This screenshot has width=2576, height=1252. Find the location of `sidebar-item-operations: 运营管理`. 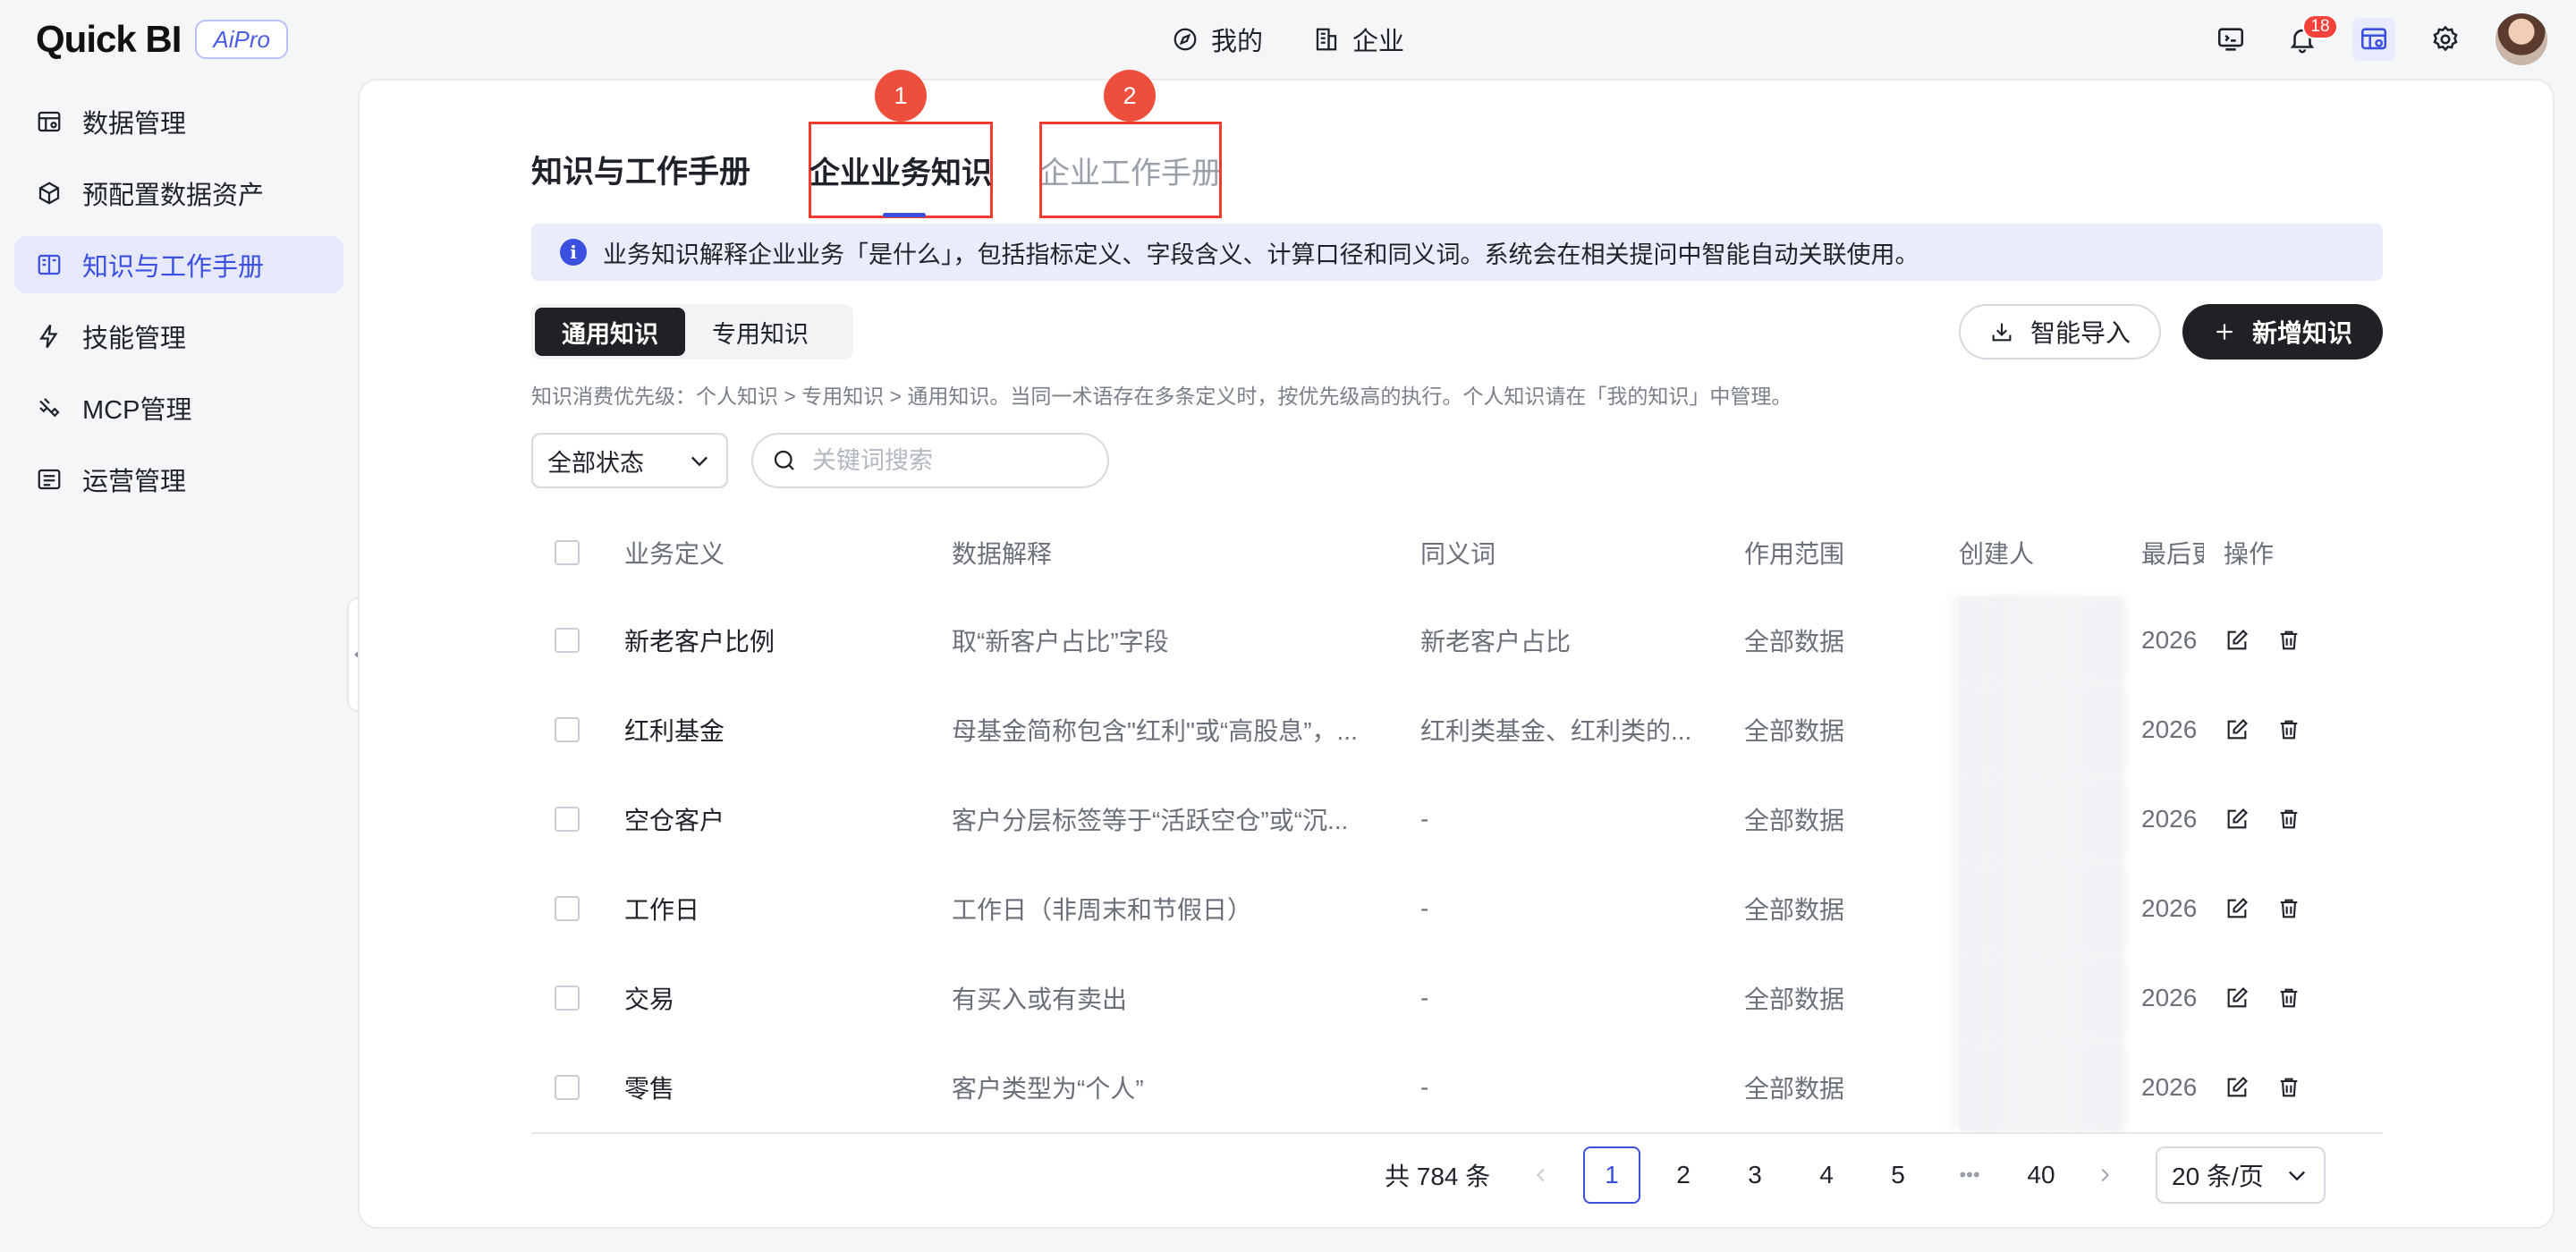

sidebar-item-operations: 运营管理 is located at coordinates (178, 479).